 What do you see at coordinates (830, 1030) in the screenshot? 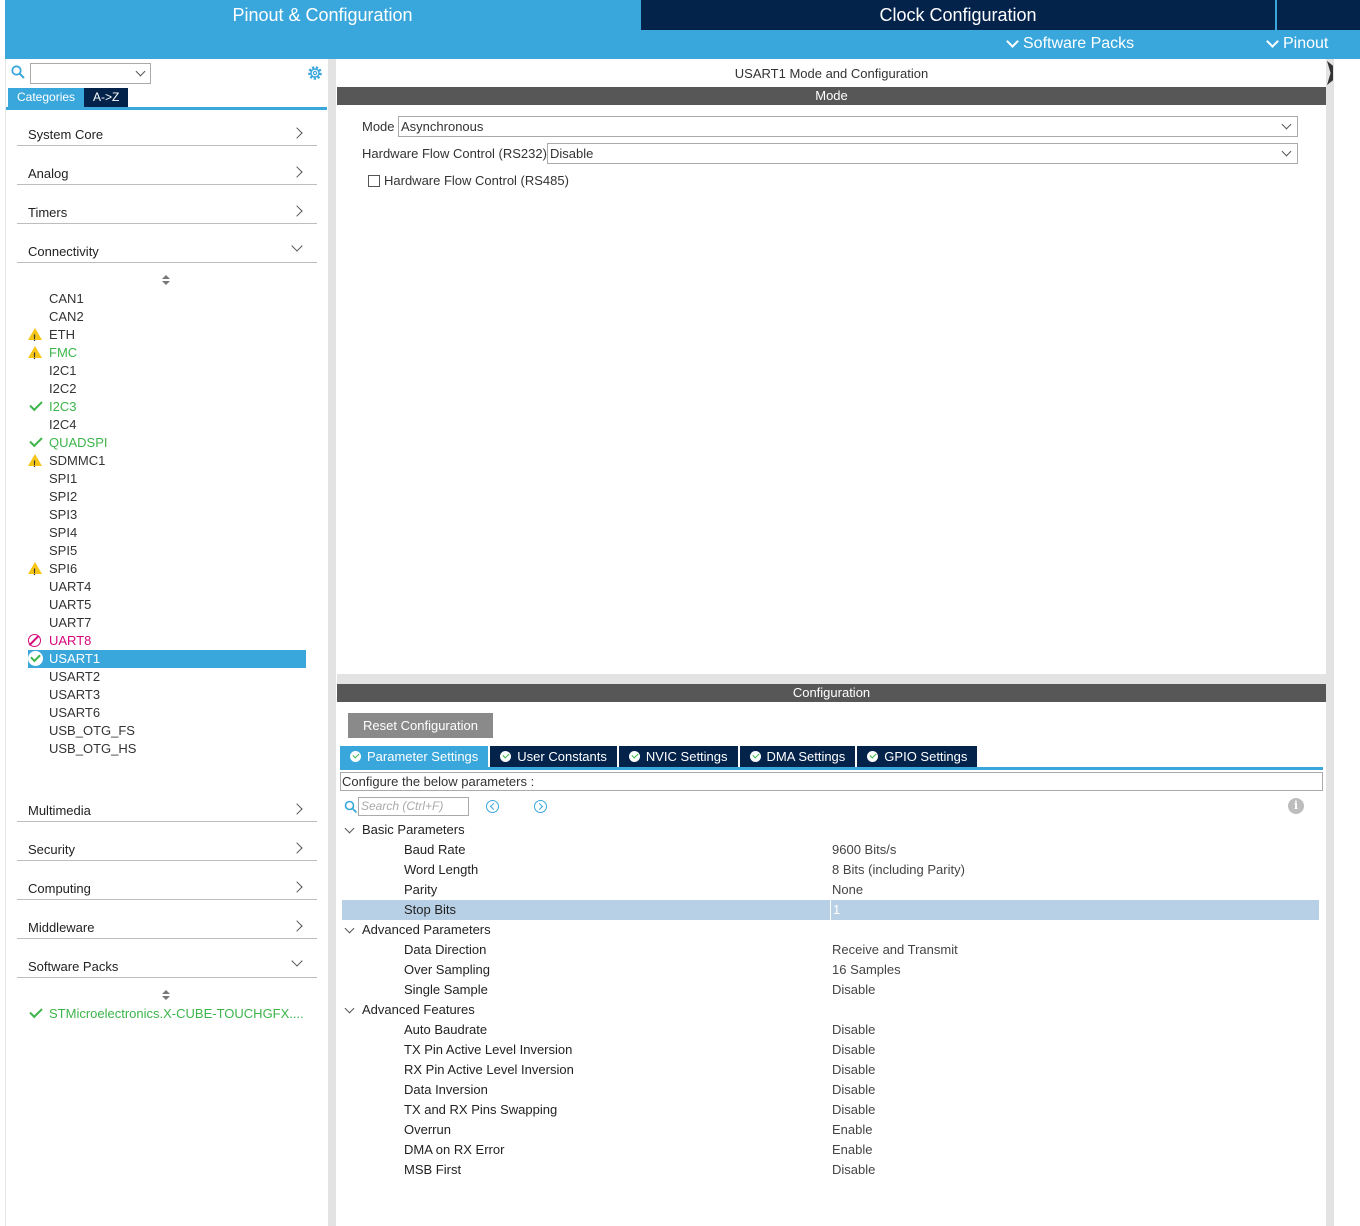
I see `parameter-row: Auto Baudrate Disable` at bounding box center [830, 1030].